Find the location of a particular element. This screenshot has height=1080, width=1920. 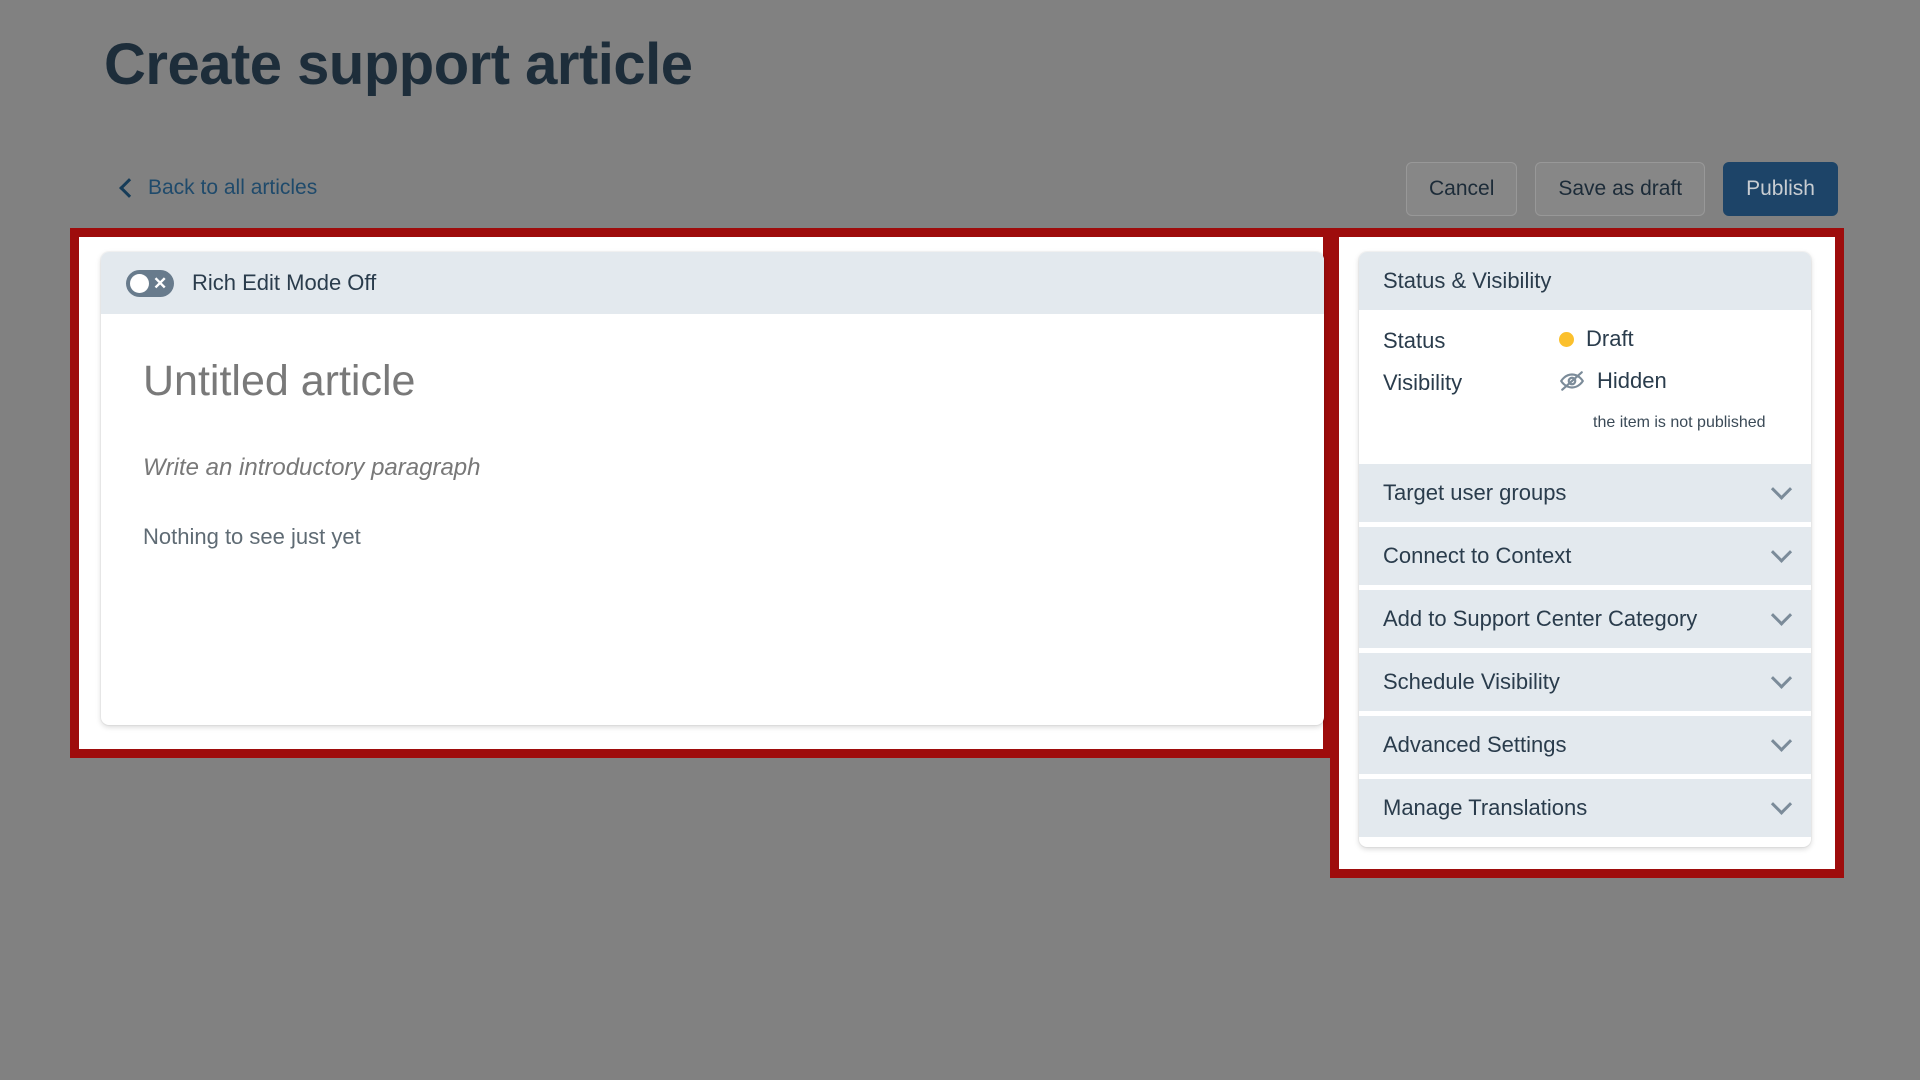

cancel-button: Cancel is located at coordinates (1462, 189).